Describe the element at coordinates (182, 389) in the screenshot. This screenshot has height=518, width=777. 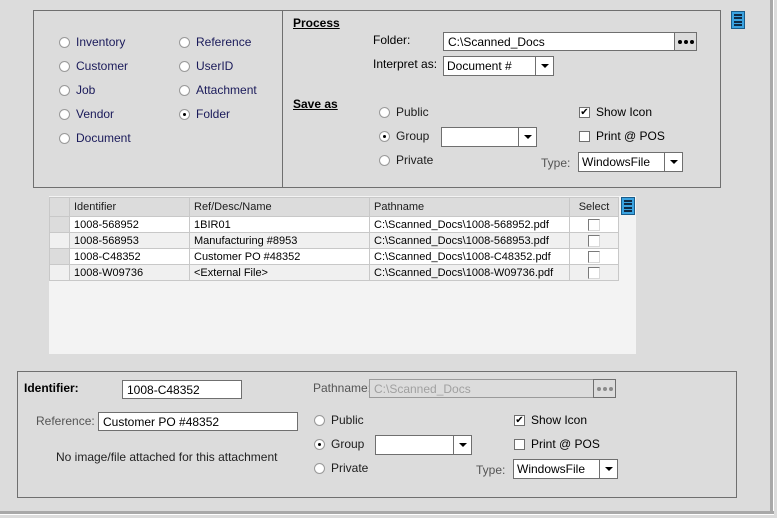
I see `identifier-input: 1008-C48352` at that location.